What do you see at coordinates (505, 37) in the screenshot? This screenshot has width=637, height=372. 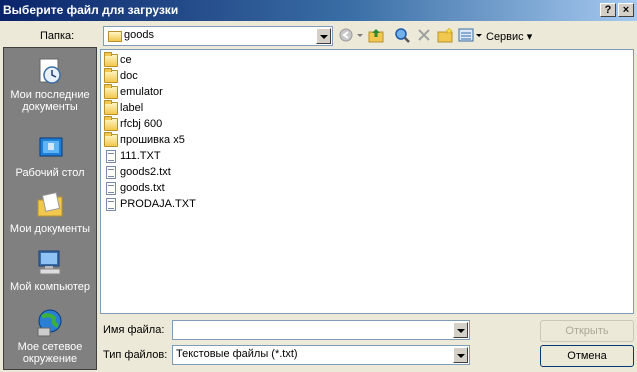 I see `tools-label: Сервис` at bounding box center [505, 37].